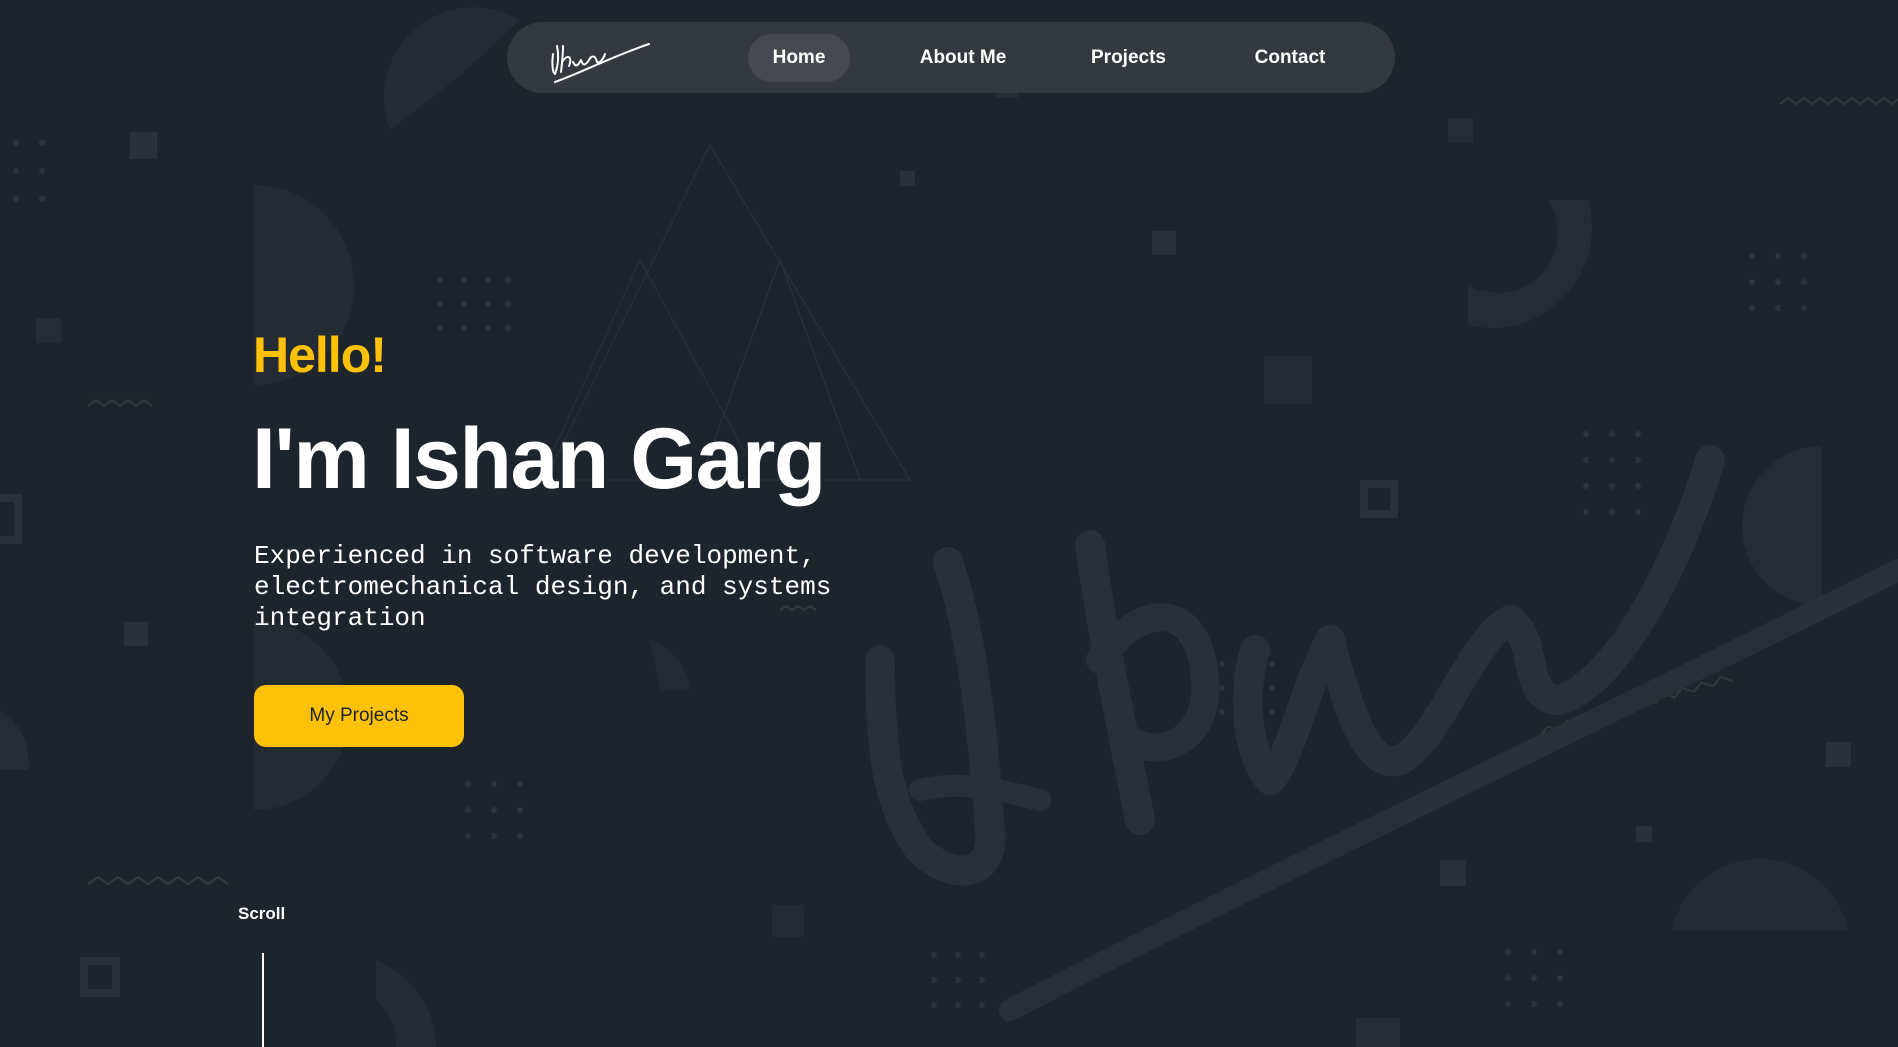 This screenshot has height=1047, width=1898. What do you see at coordinates (1128, 58) in the screenshot?
I see `nav-projects-link: Projects` at bounding box center [1128, 58].